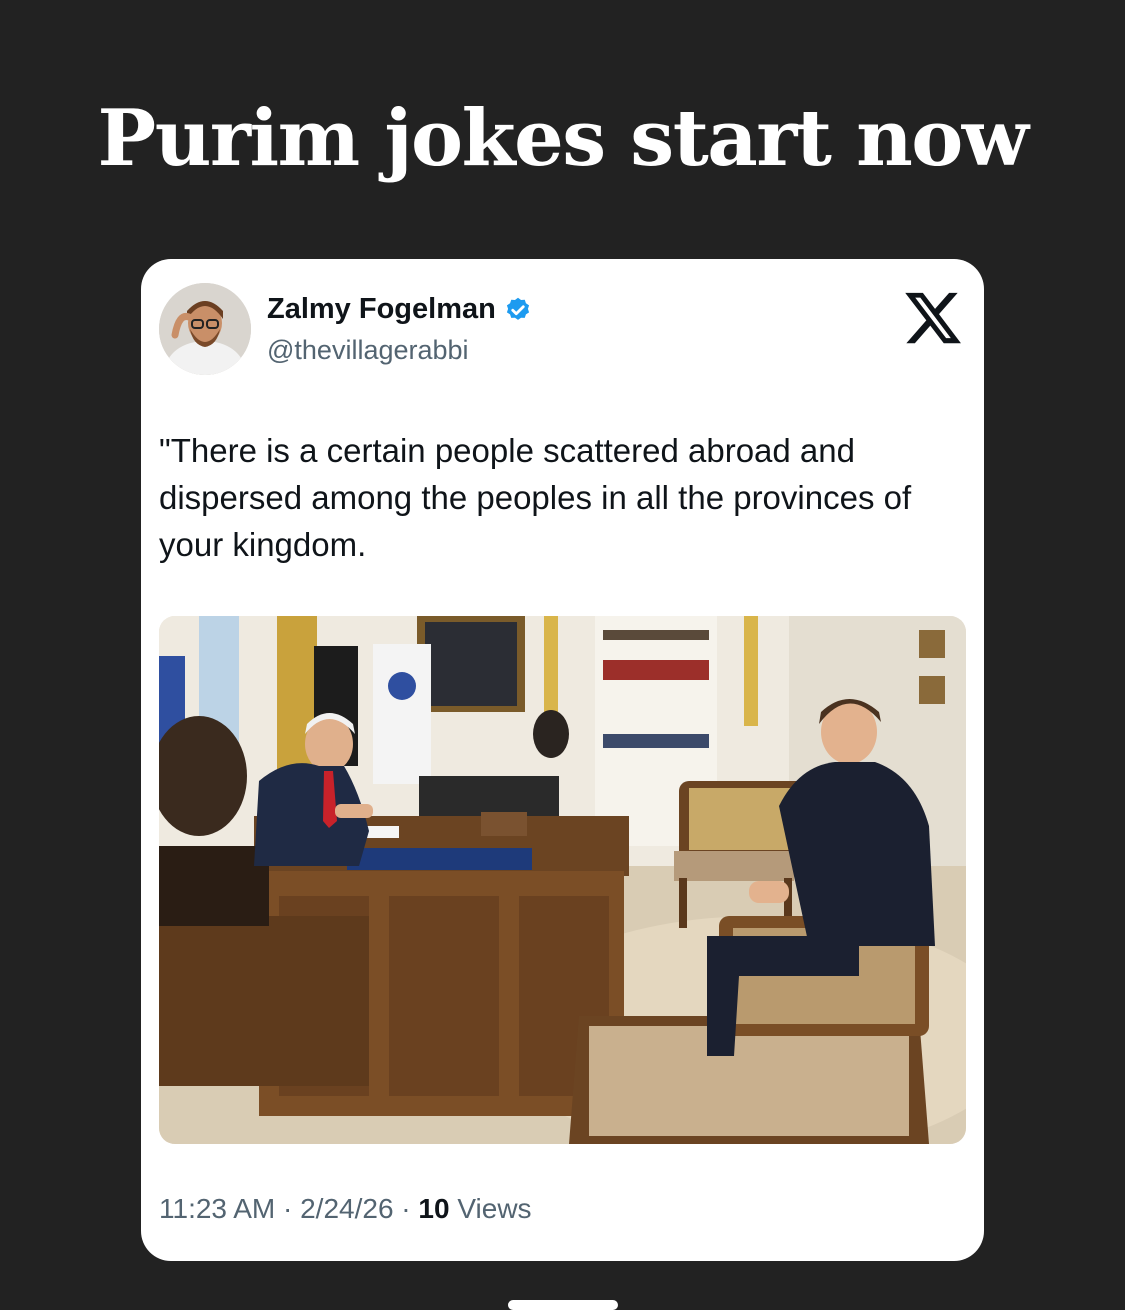  I want to click on display-name: Zalmy Fogelman, so click(399, 309).